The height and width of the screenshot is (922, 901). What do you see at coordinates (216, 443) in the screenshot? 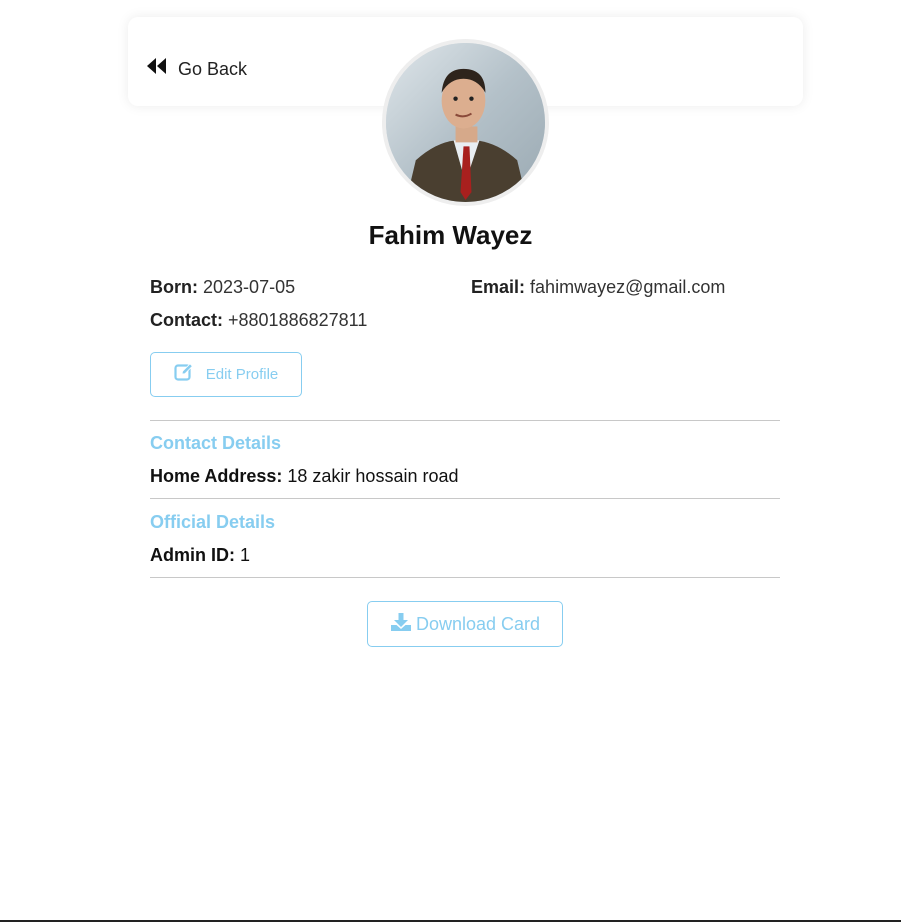
I see `contact-details-title: Contact Details` at bounding box center [216, 443].